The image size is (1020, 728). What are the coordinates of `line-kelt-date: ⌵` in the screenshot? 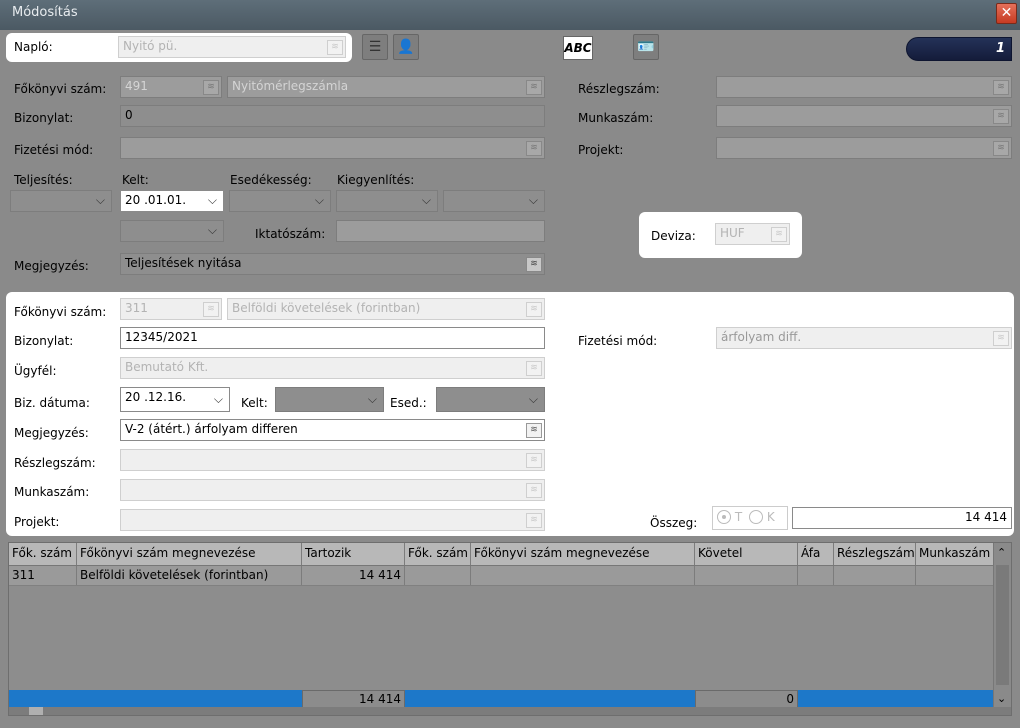 It's located at (329, 399).